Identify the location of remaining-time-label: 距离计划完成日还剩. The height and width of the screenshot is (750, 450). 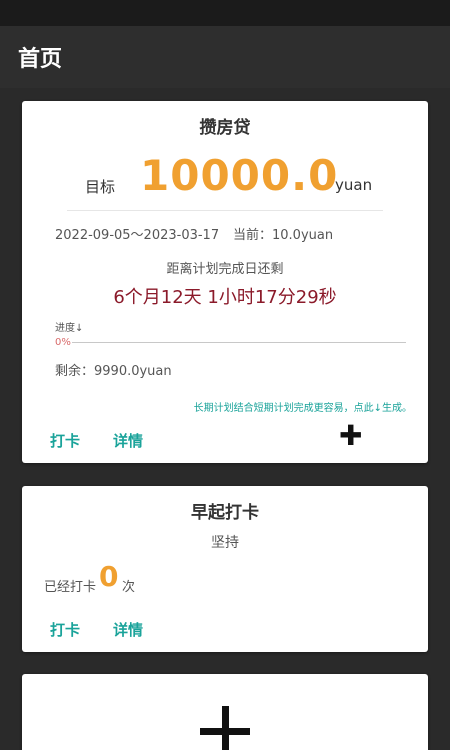
(225, 269).